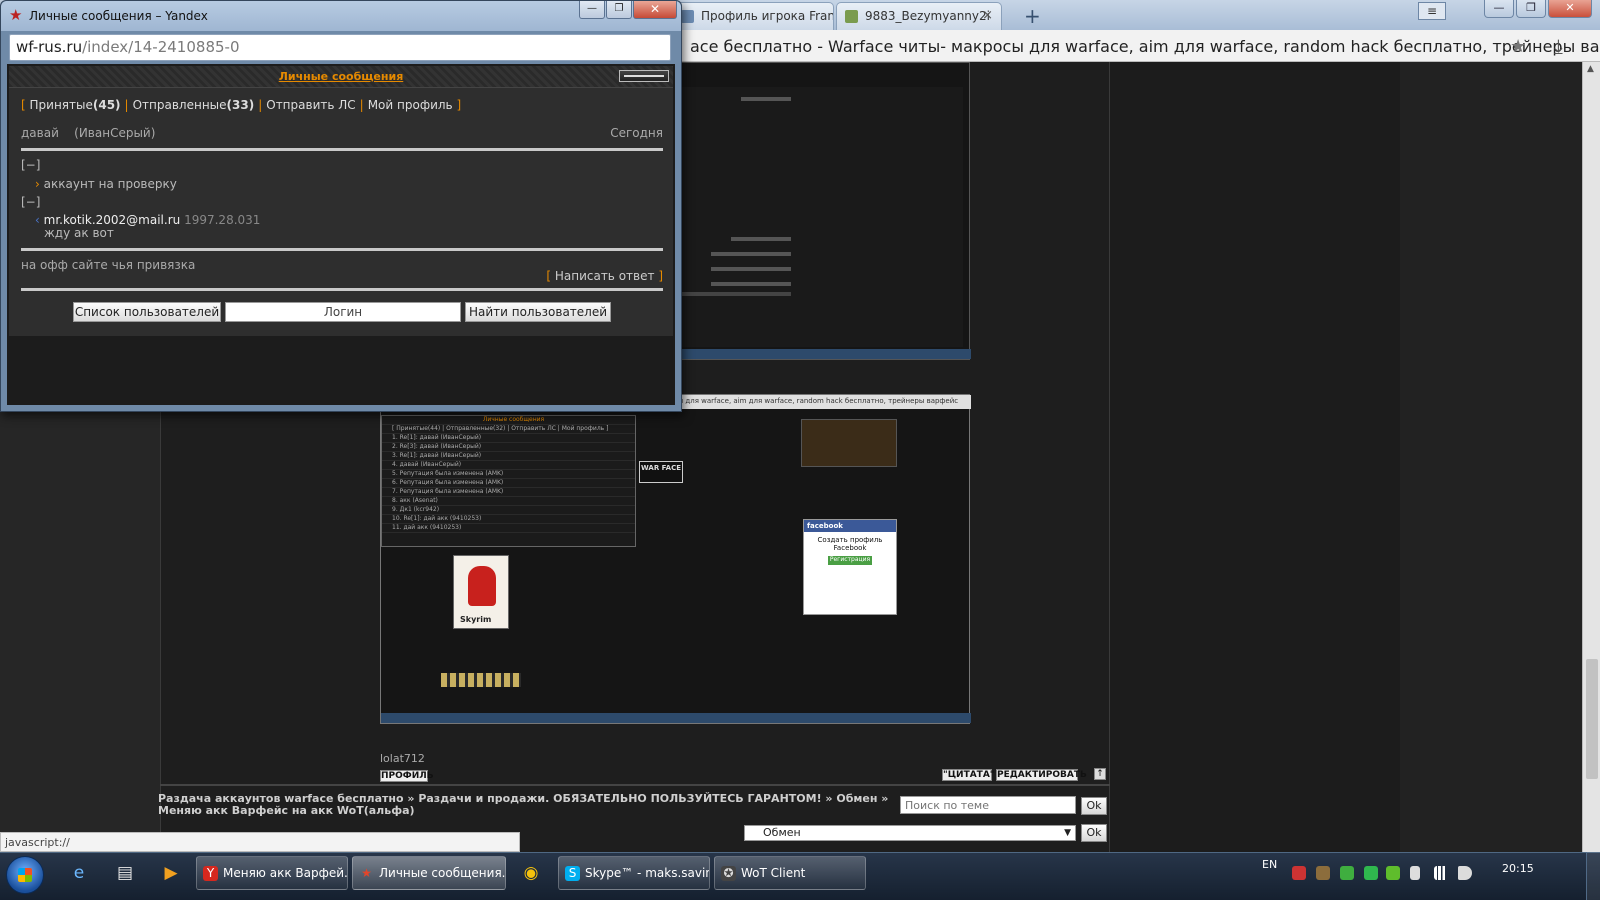 The width and height of the screenshot is (1600, 900). I want to click on minimize-button: —, so click(1499, 9).